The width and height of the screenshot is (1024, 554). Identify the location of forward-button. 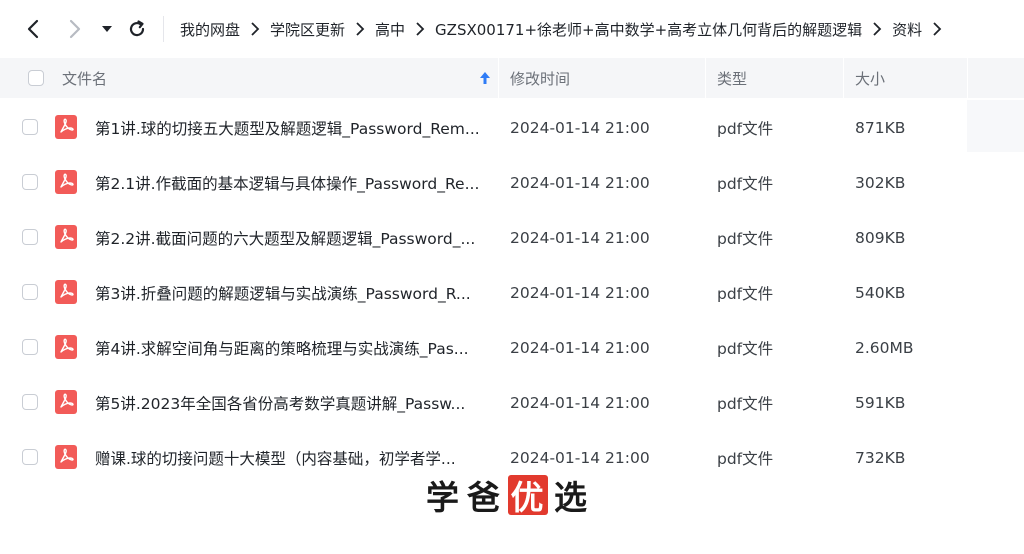
(75, 29).